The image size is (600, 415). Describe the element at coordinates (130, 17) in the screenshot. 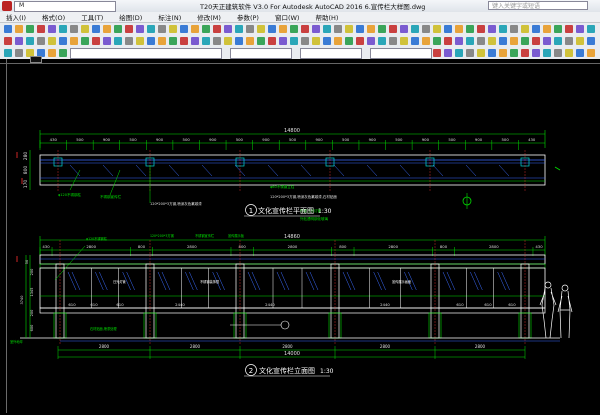

I see `menu-draw: 绘图(D)` at that location.